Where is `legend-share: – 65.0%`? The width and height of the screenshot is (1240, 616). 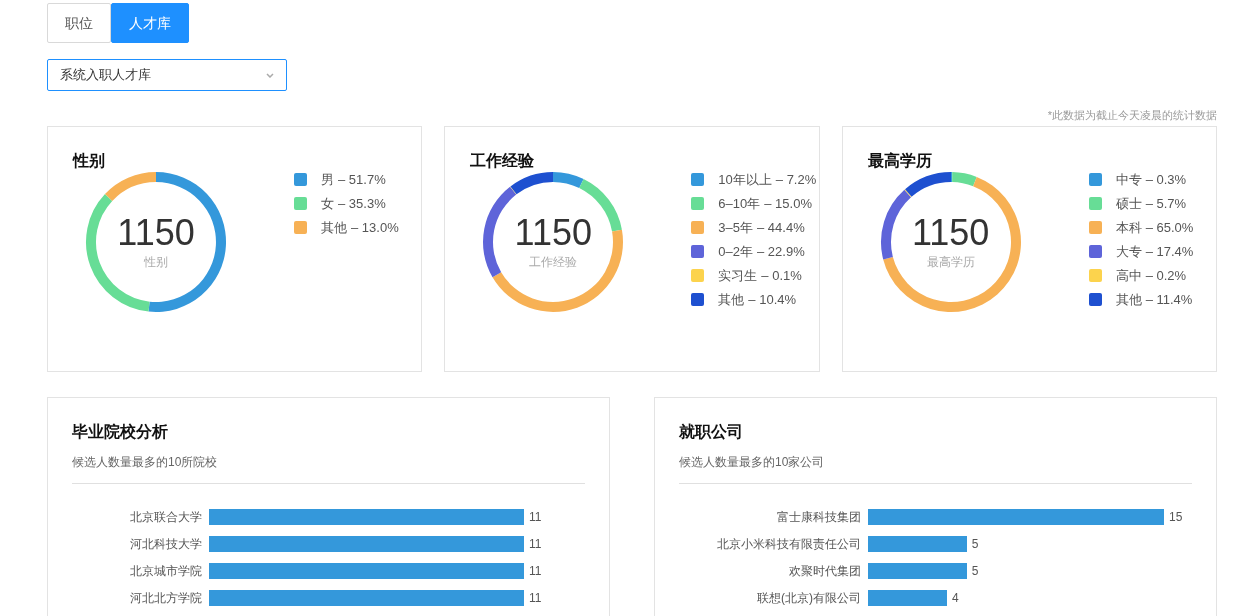
legend-share: – 65.0% is located at coordinates (1169, 227).